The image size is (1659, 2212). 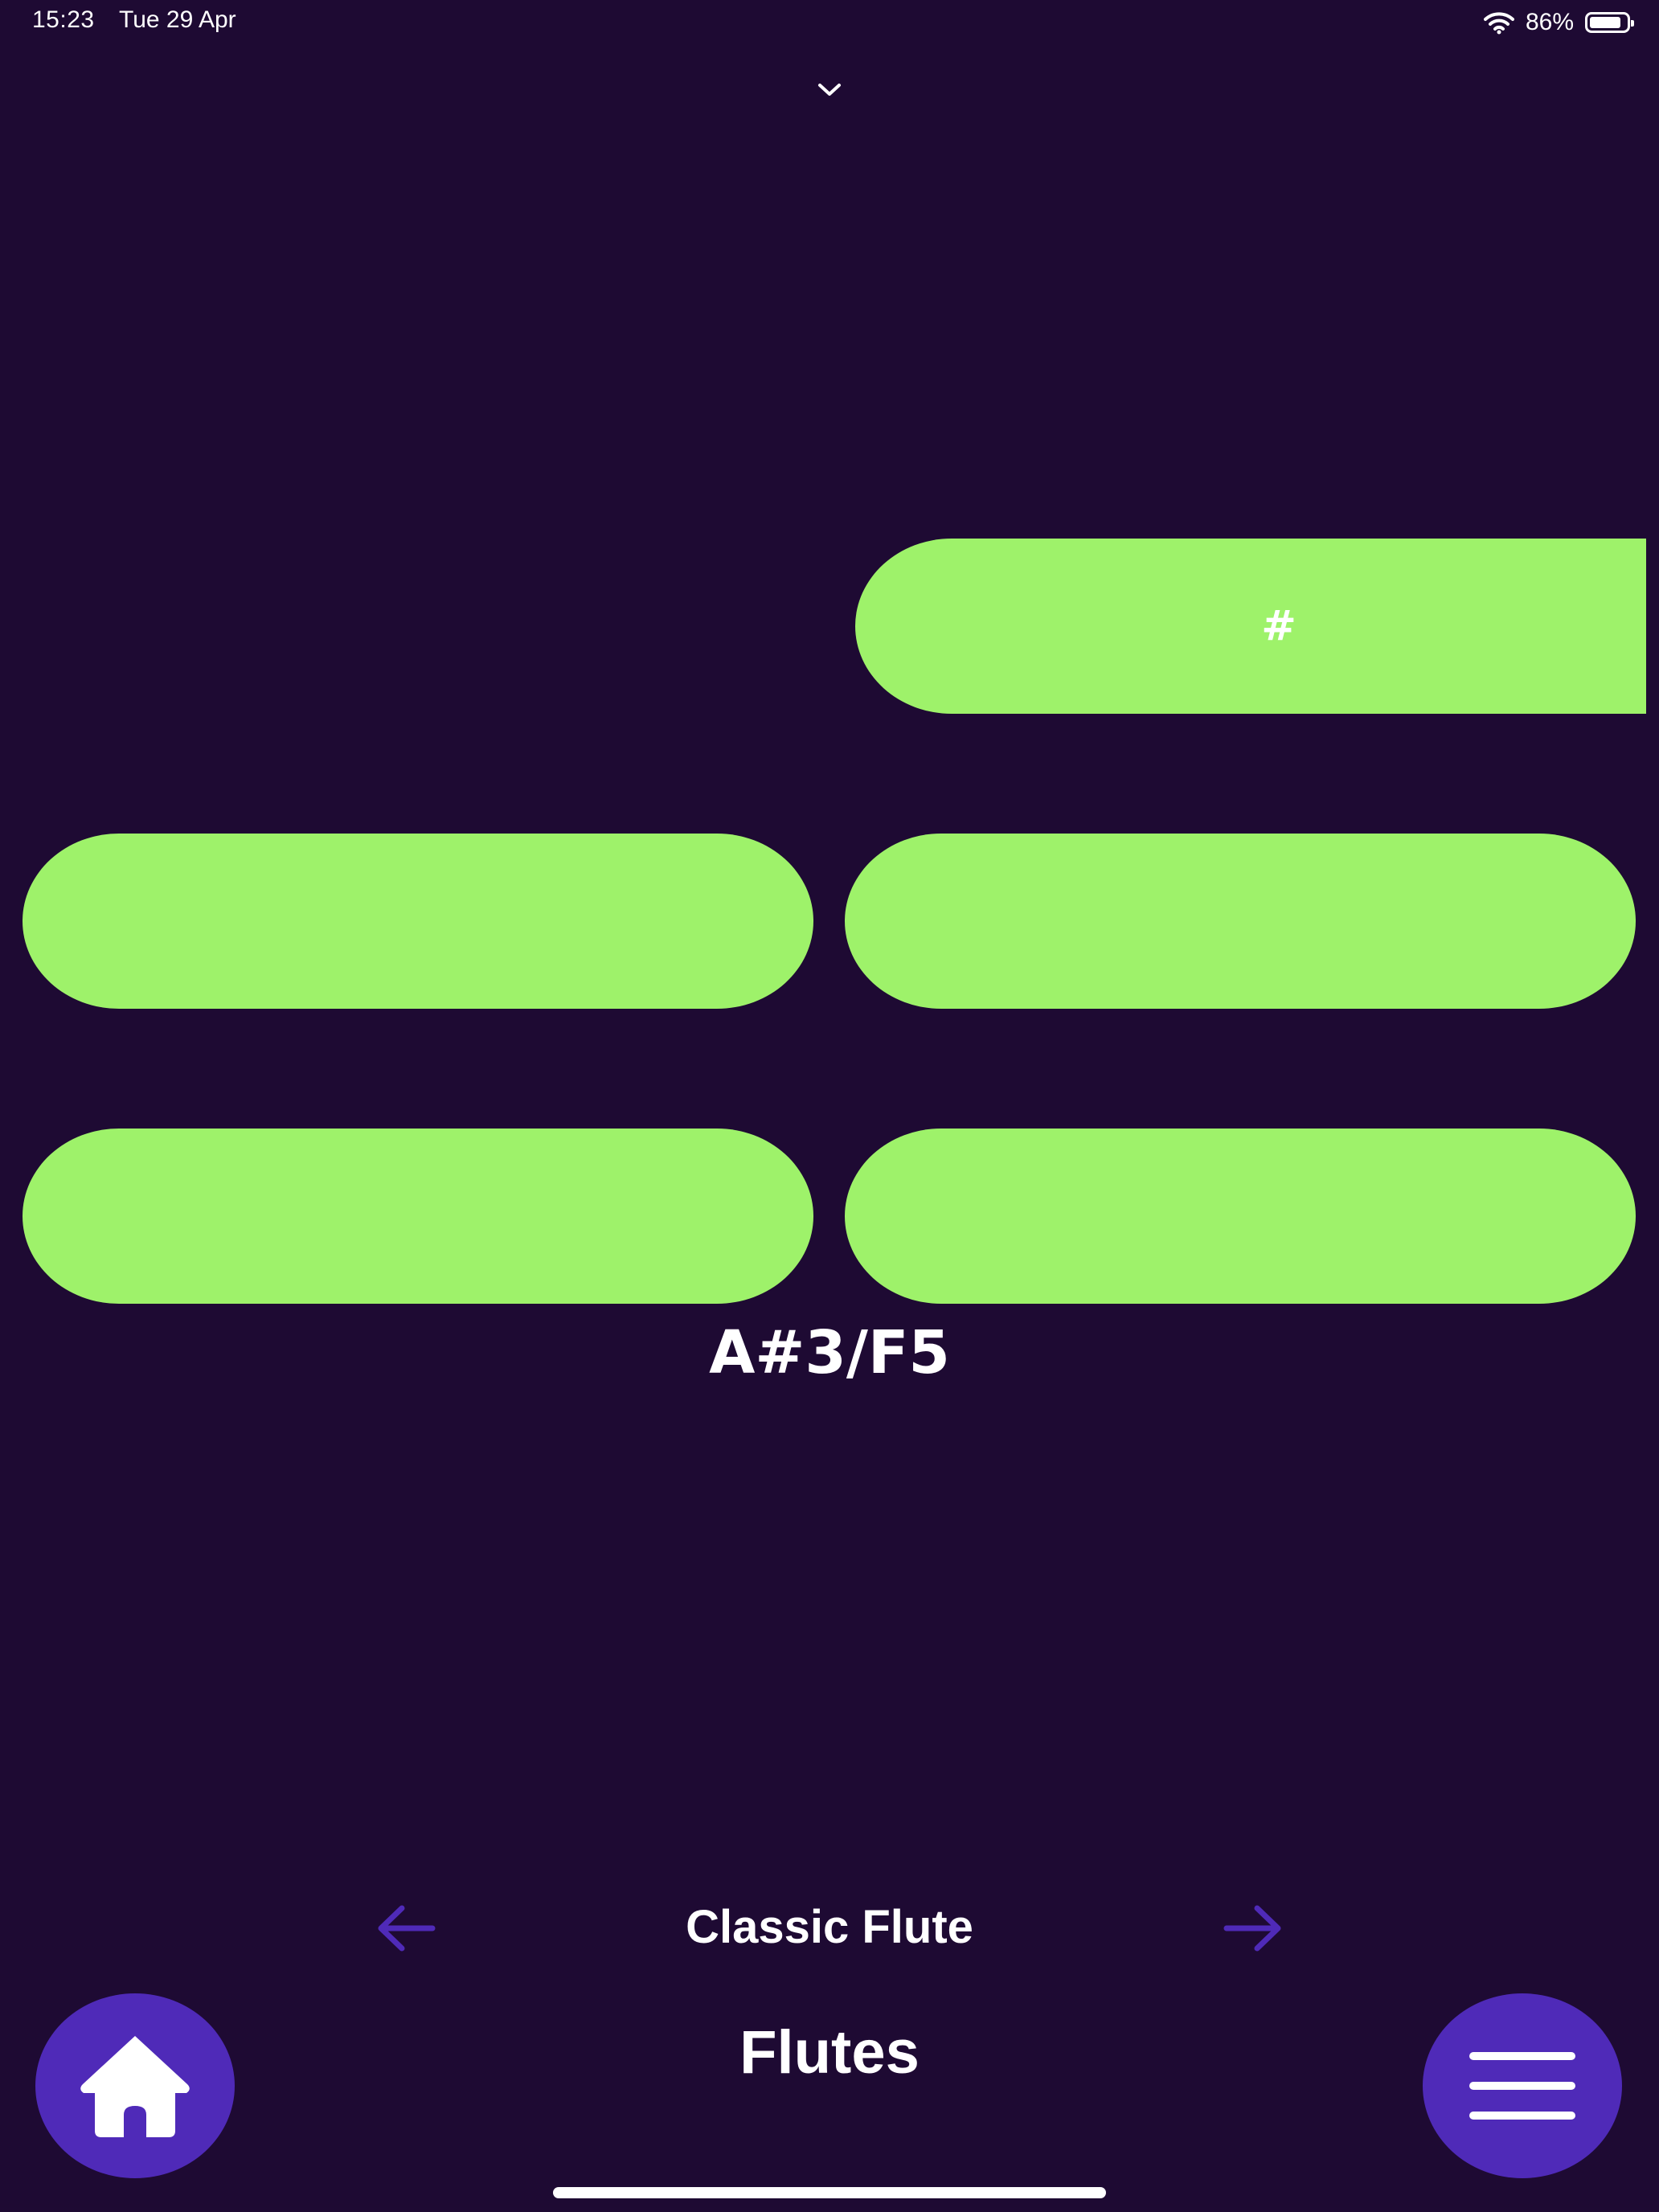 I want to click on sharp-label: #, so click(x=1278, y=626).